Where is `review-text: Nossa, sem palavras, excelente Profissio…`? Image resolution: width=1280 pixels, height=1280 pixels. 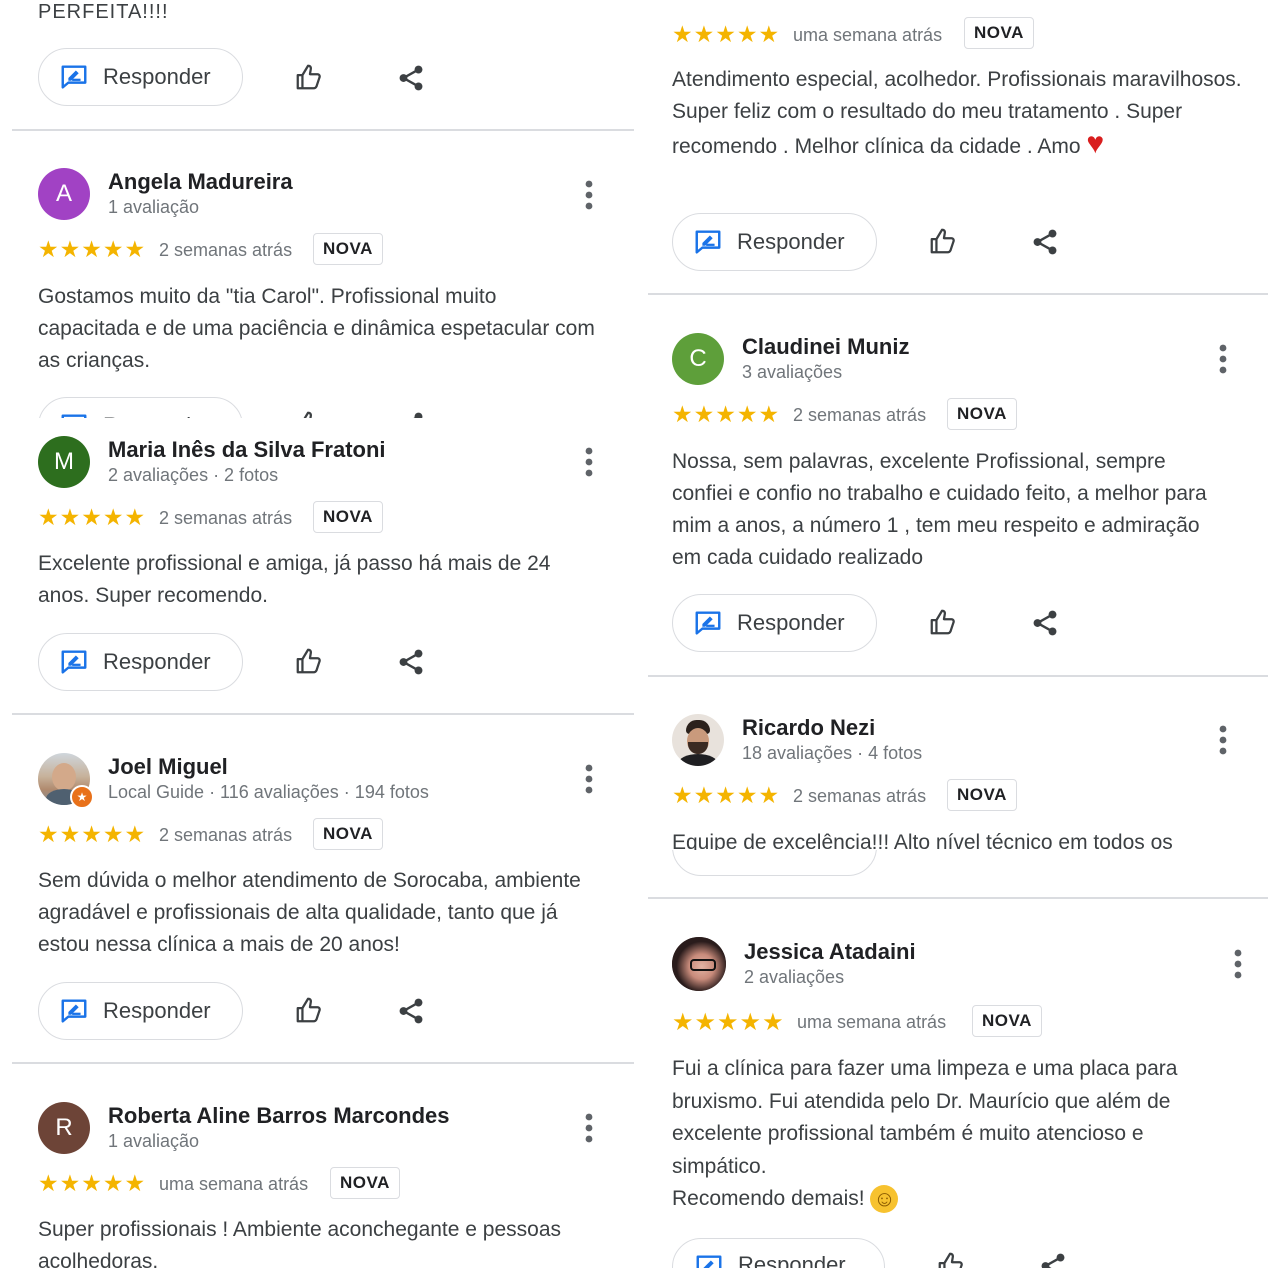
review-text: Nossa, sem palavras, excelente Profissio… is located at coordinates (939, 509).